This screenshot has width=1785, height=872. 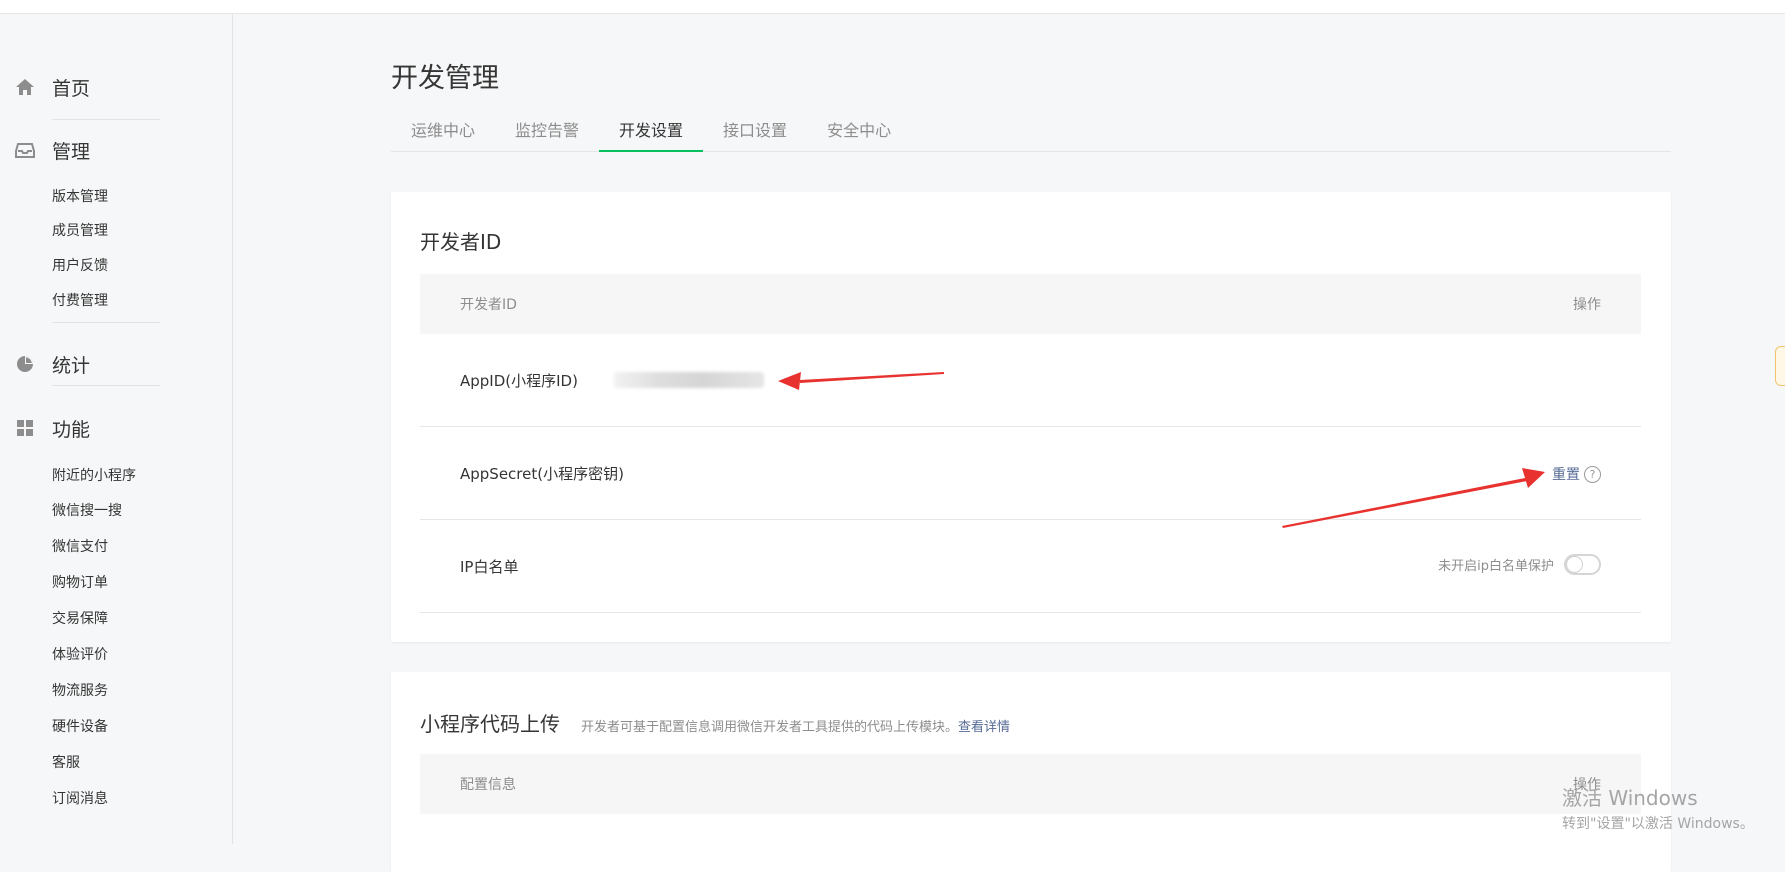 I want to click on nav-experience-rating: 体验评价, so click(x=80, y=654).